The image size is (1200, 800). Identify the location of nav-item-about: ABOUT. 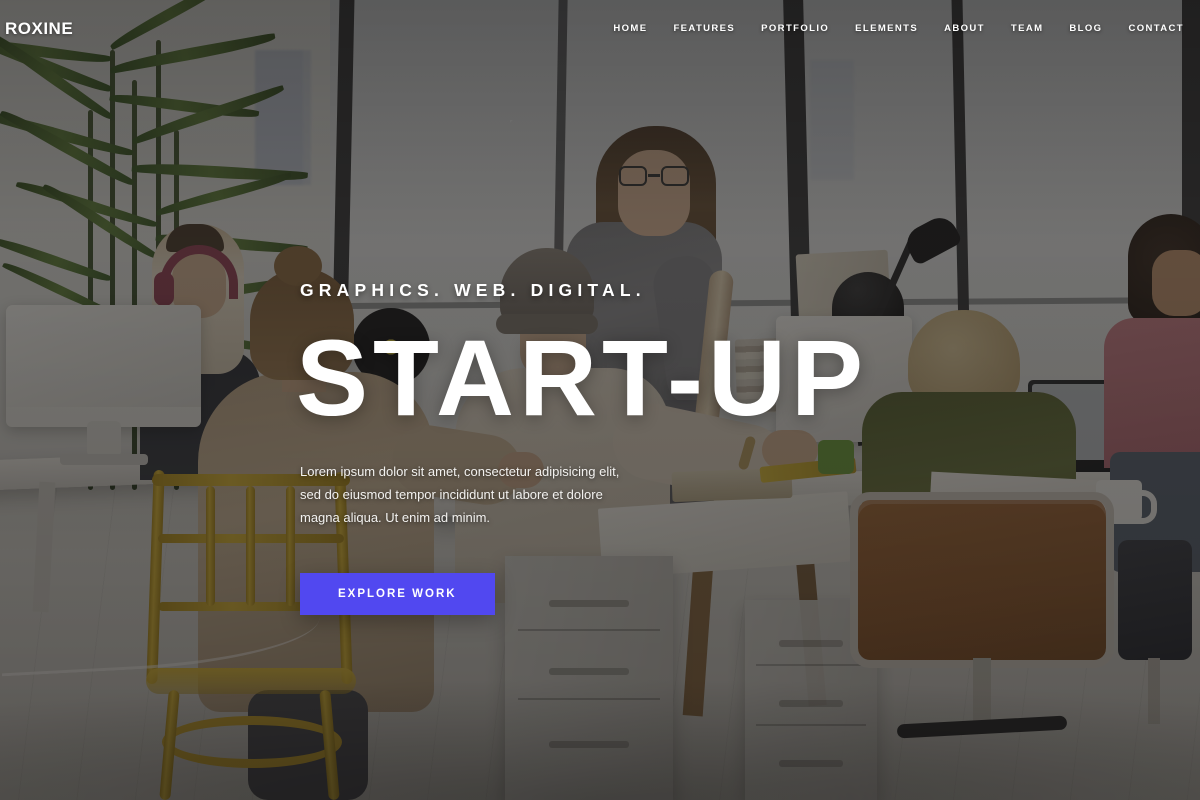
(964, 28).